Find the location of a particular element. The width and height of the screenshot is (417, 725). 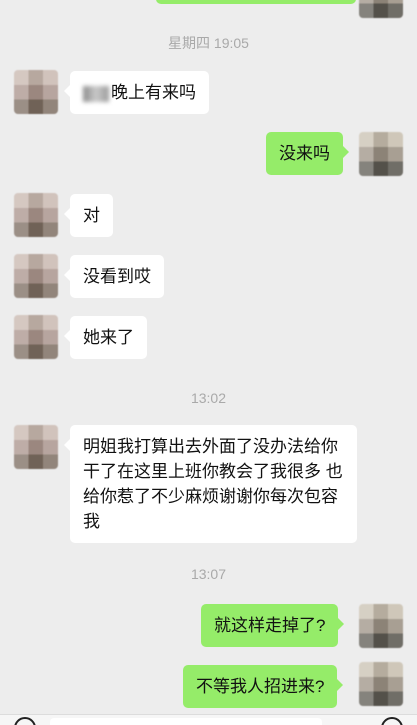

message-text: 晚上有来吗 is located at coordinates (153, 92).